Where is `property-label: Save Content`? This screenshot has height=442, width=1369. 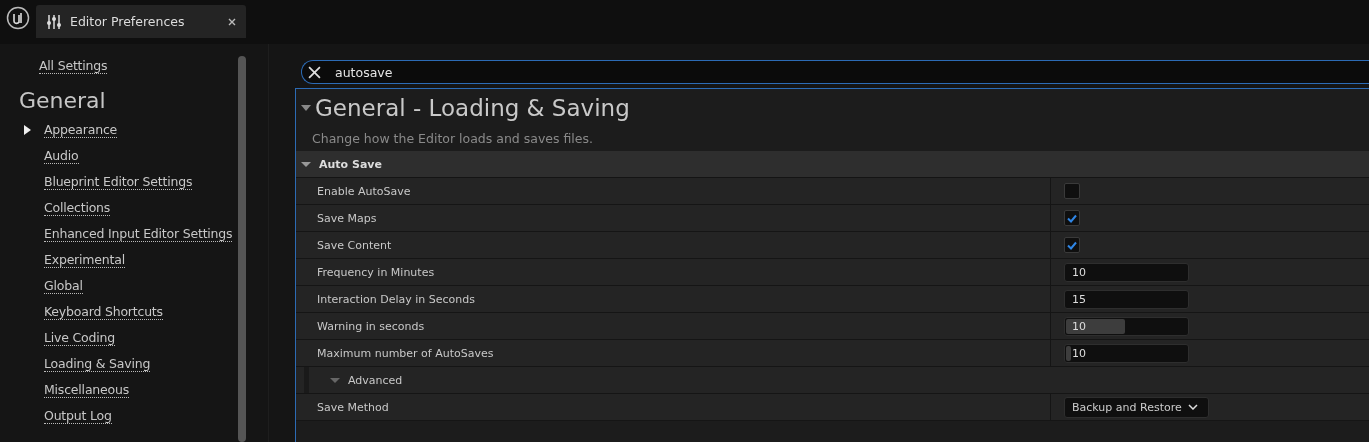
property-label: Save Content is located at coordinates (354, 245).